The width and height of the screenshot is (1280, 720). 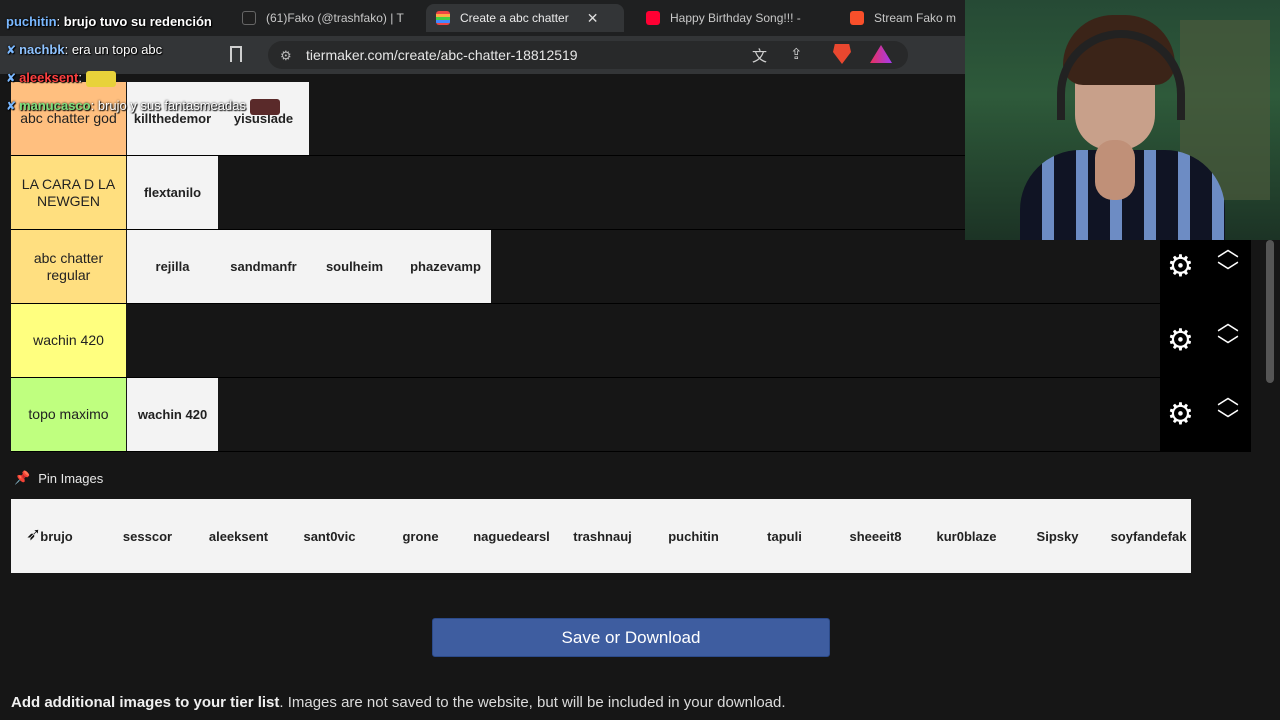 I want to click on tab-stream-fako: Stream Fako m, so click(x=902, y=18).